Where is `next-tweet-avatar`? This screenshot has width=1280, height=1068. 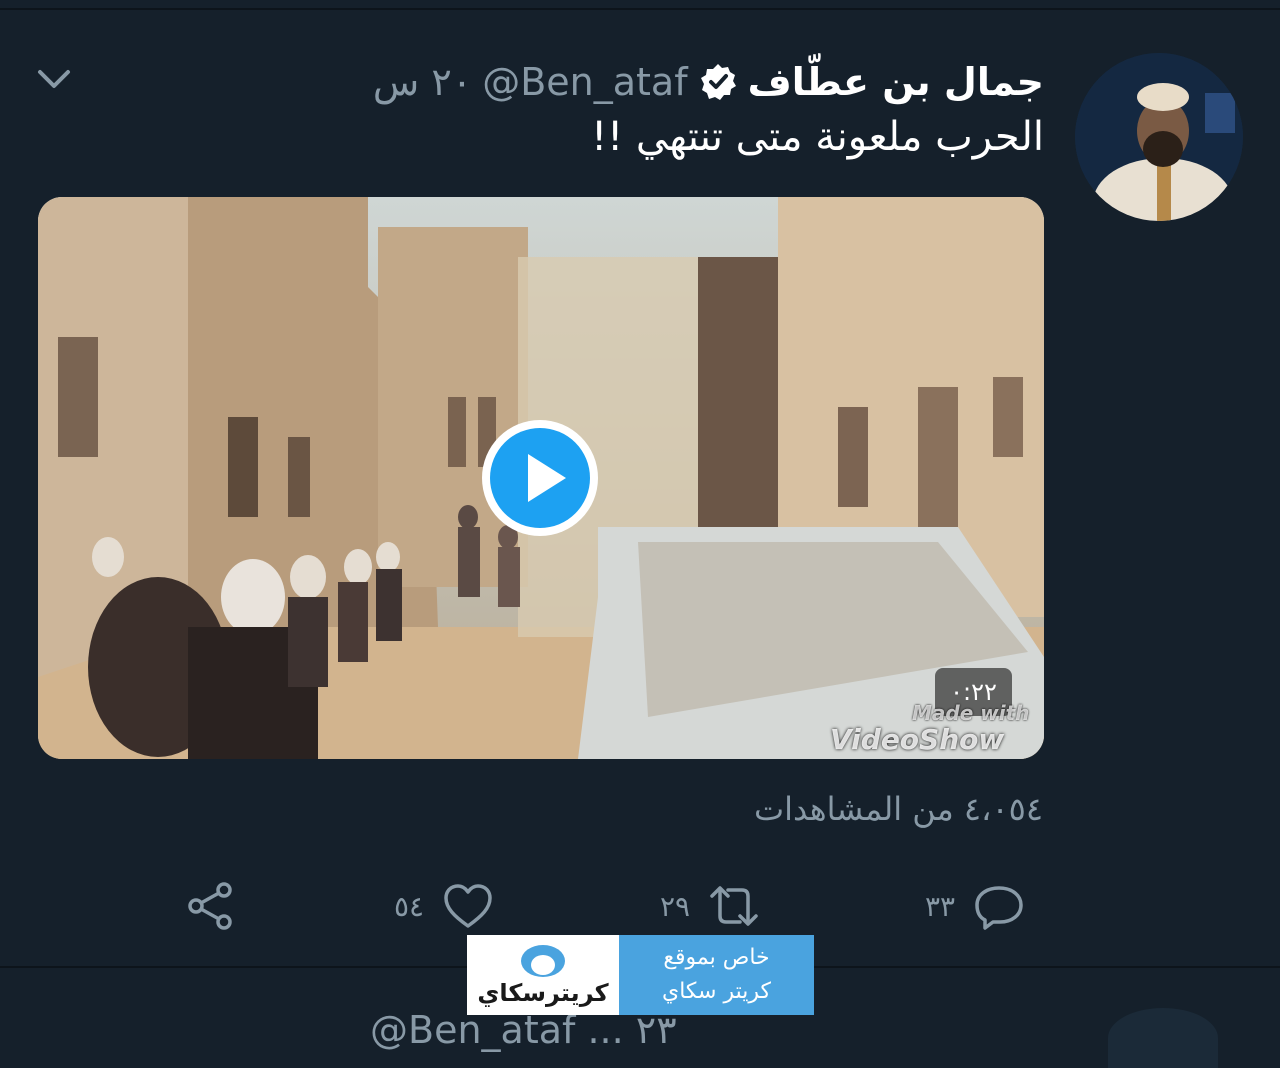
next-tweet-avatar is located at coordinates (1163, 1038).